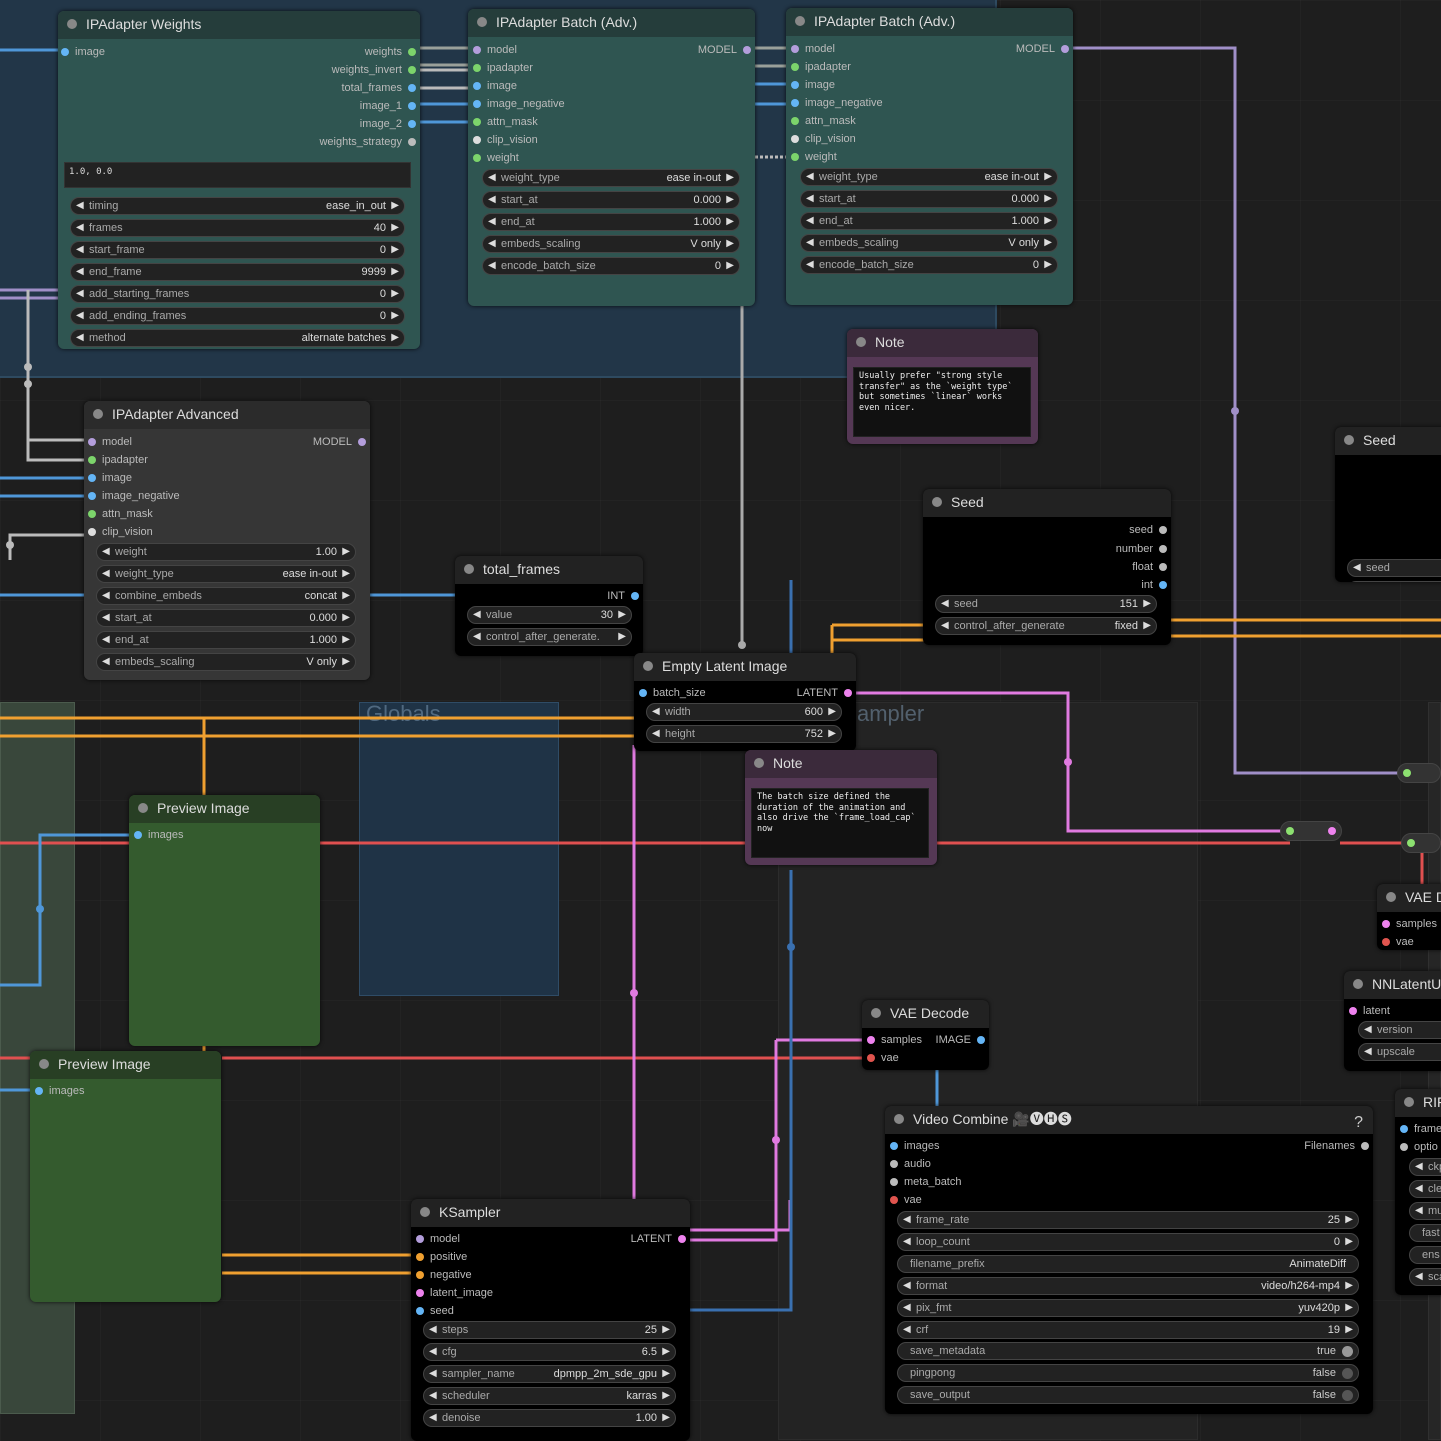  Describe the element at coordinates (1128, 1242) in the screenshot. I see `widget-loop-count: ◀ loop_count 0 ▶` at that location.